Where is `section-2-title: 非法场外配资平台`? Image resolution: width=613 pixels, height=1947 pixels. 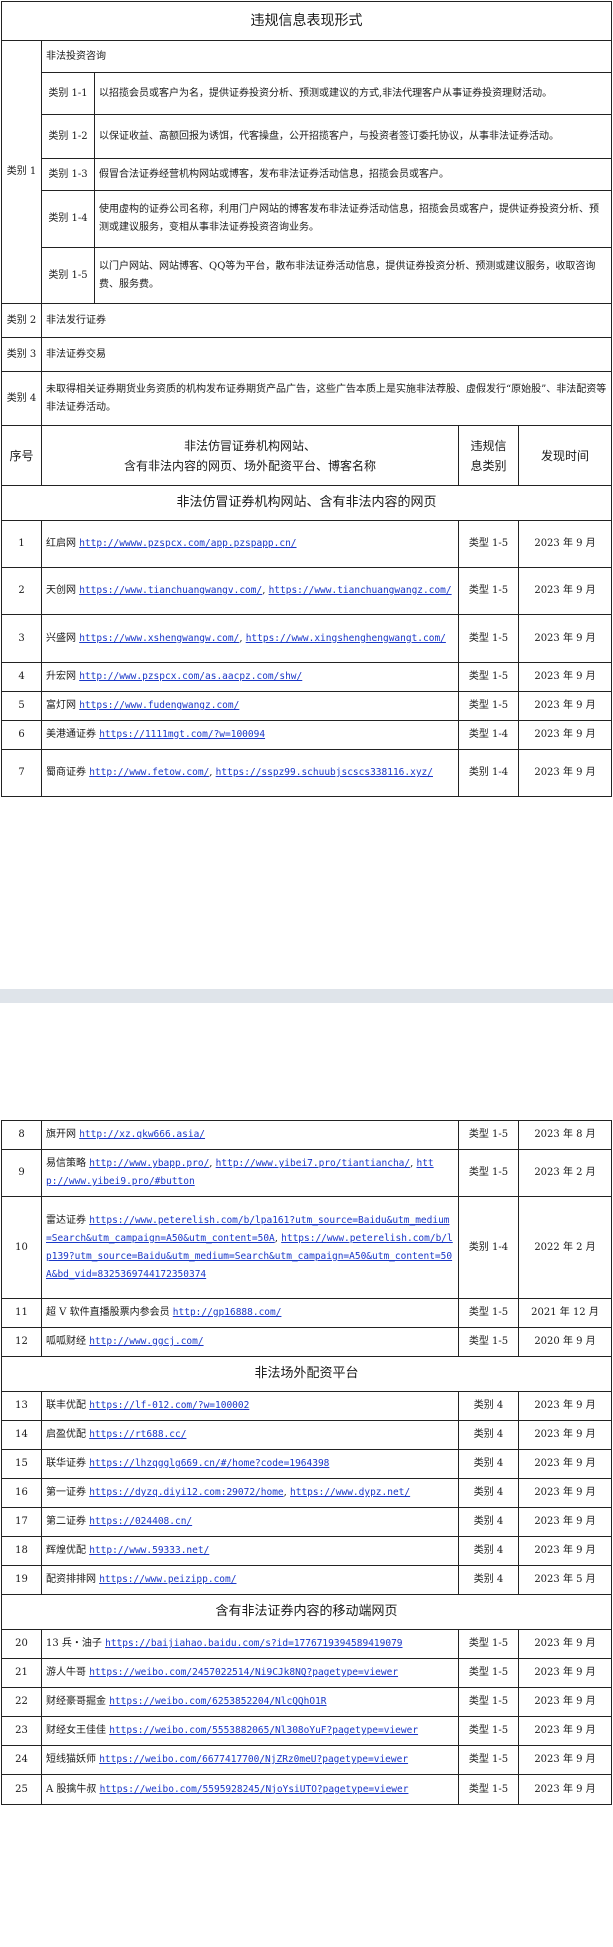
section-2-title: 非法场外配资平台 is located at coordinates (306, 1374).